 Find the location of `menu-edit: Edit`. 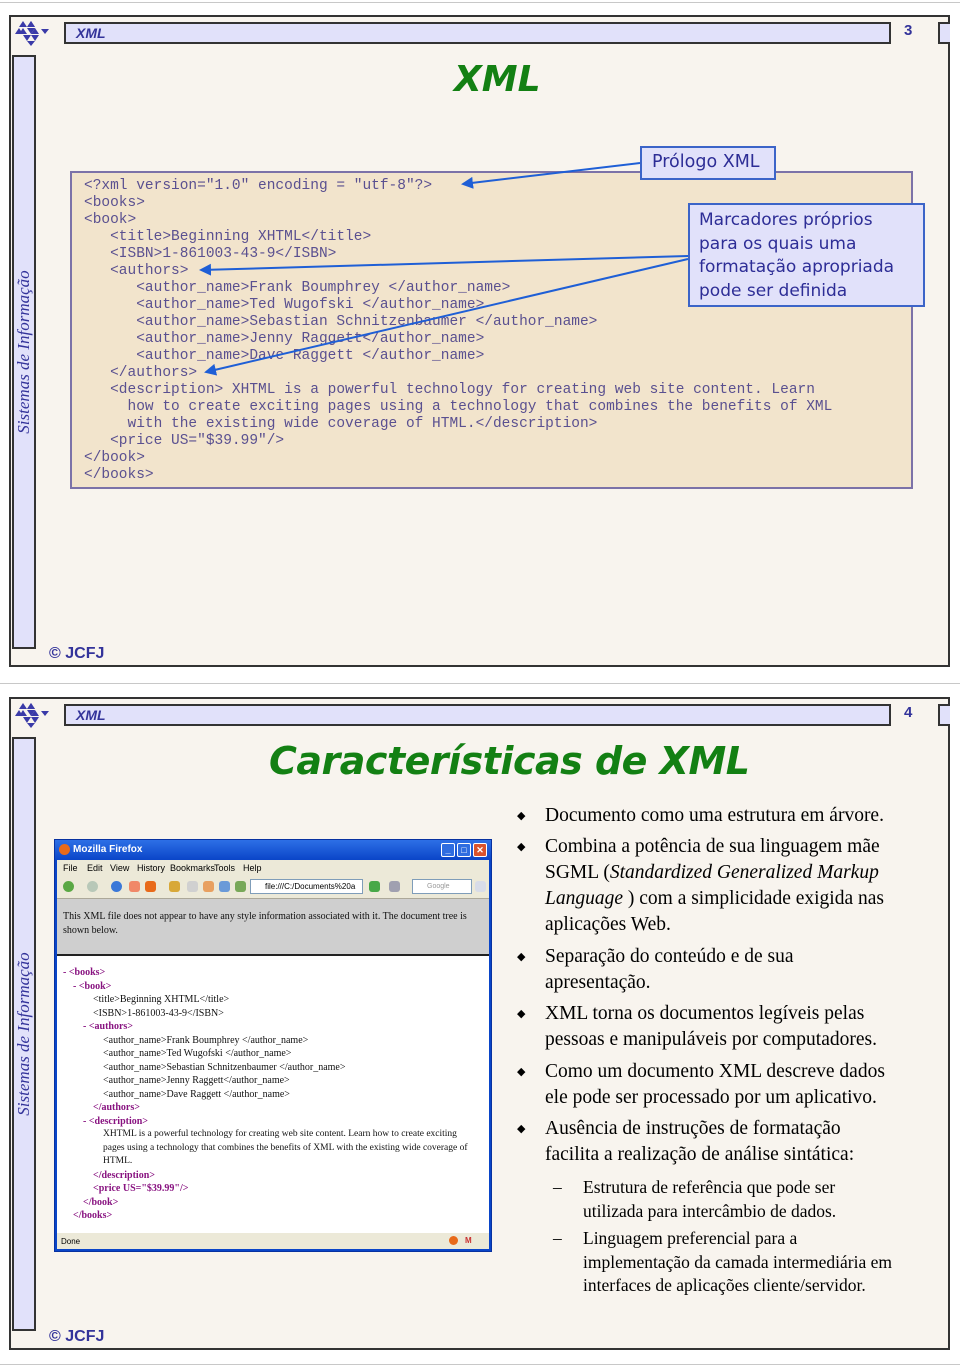

menu-edit: Edit is located at coordinates (95, 868).